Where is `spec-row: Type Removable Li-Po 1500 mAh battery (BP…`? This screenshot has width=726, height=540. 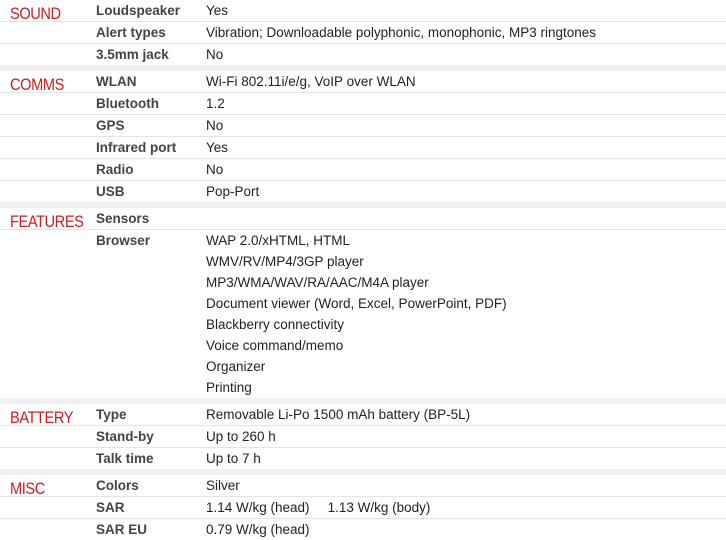 spec-row: Type Removable Li-Po 1500 mAh battery (BP… is located at coordinates (363, 414).